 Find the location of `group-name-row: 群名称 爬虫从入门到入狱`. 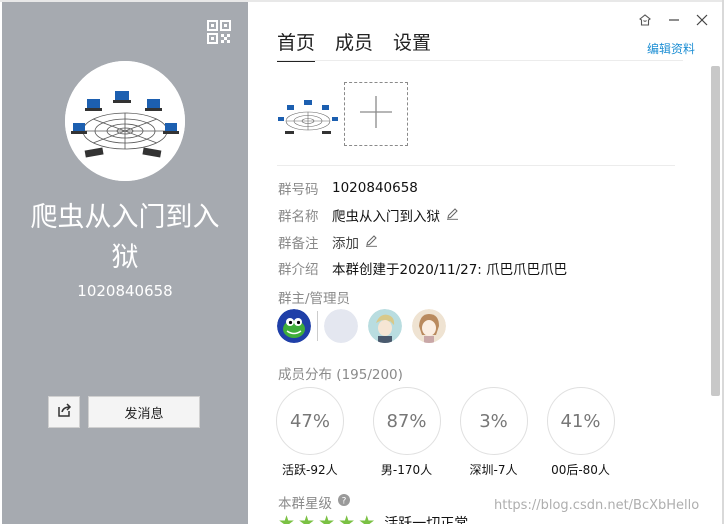

group-name-row: 群名称 爬虫从入门到入狱 is located at coordinates (368, 215).